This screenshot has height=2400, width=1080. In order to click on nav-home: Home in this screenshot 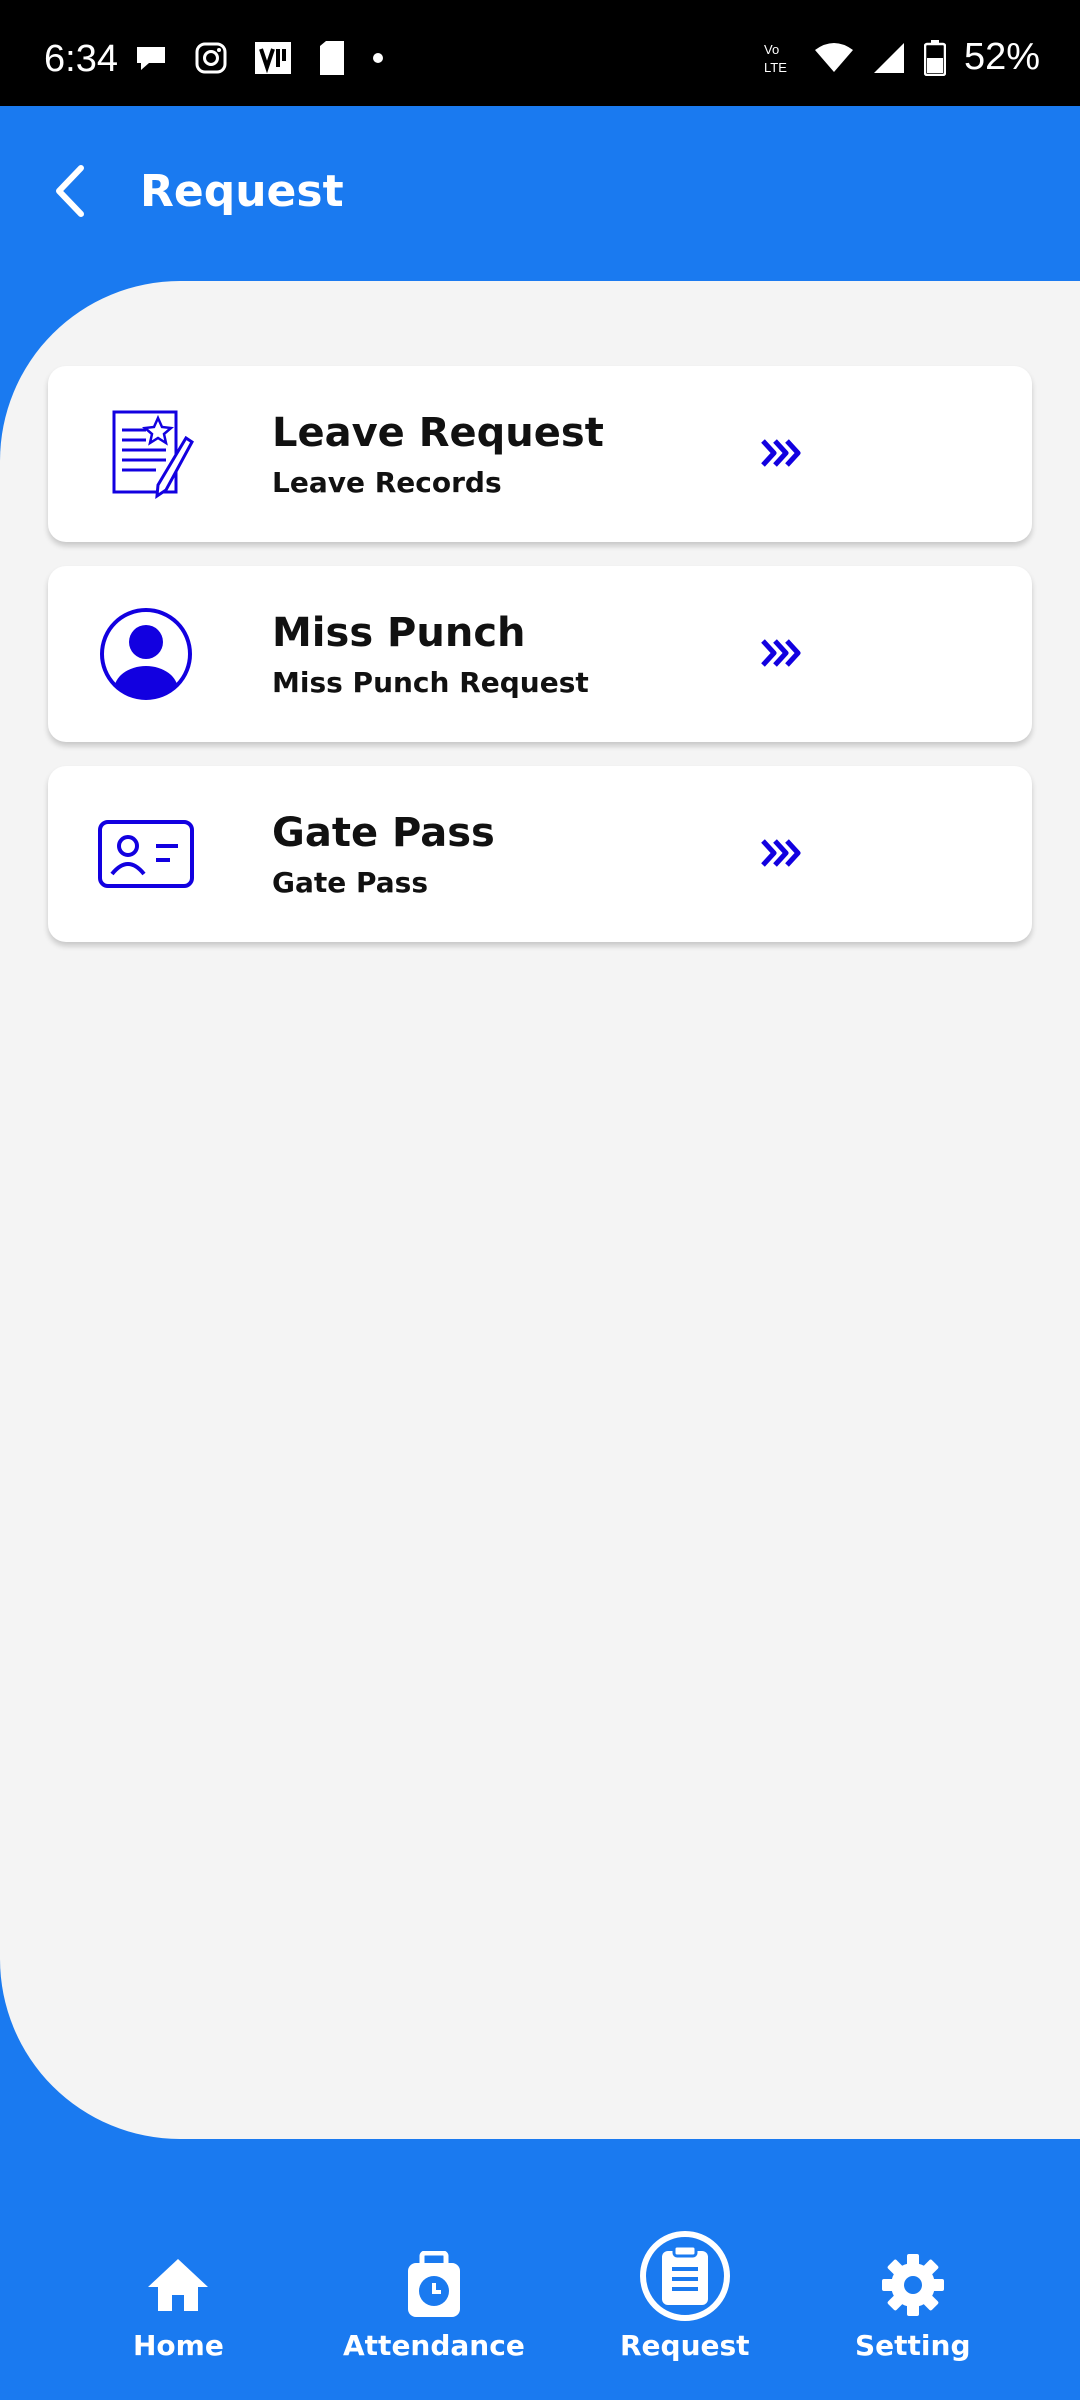, I will do `click(178, 2305)`.